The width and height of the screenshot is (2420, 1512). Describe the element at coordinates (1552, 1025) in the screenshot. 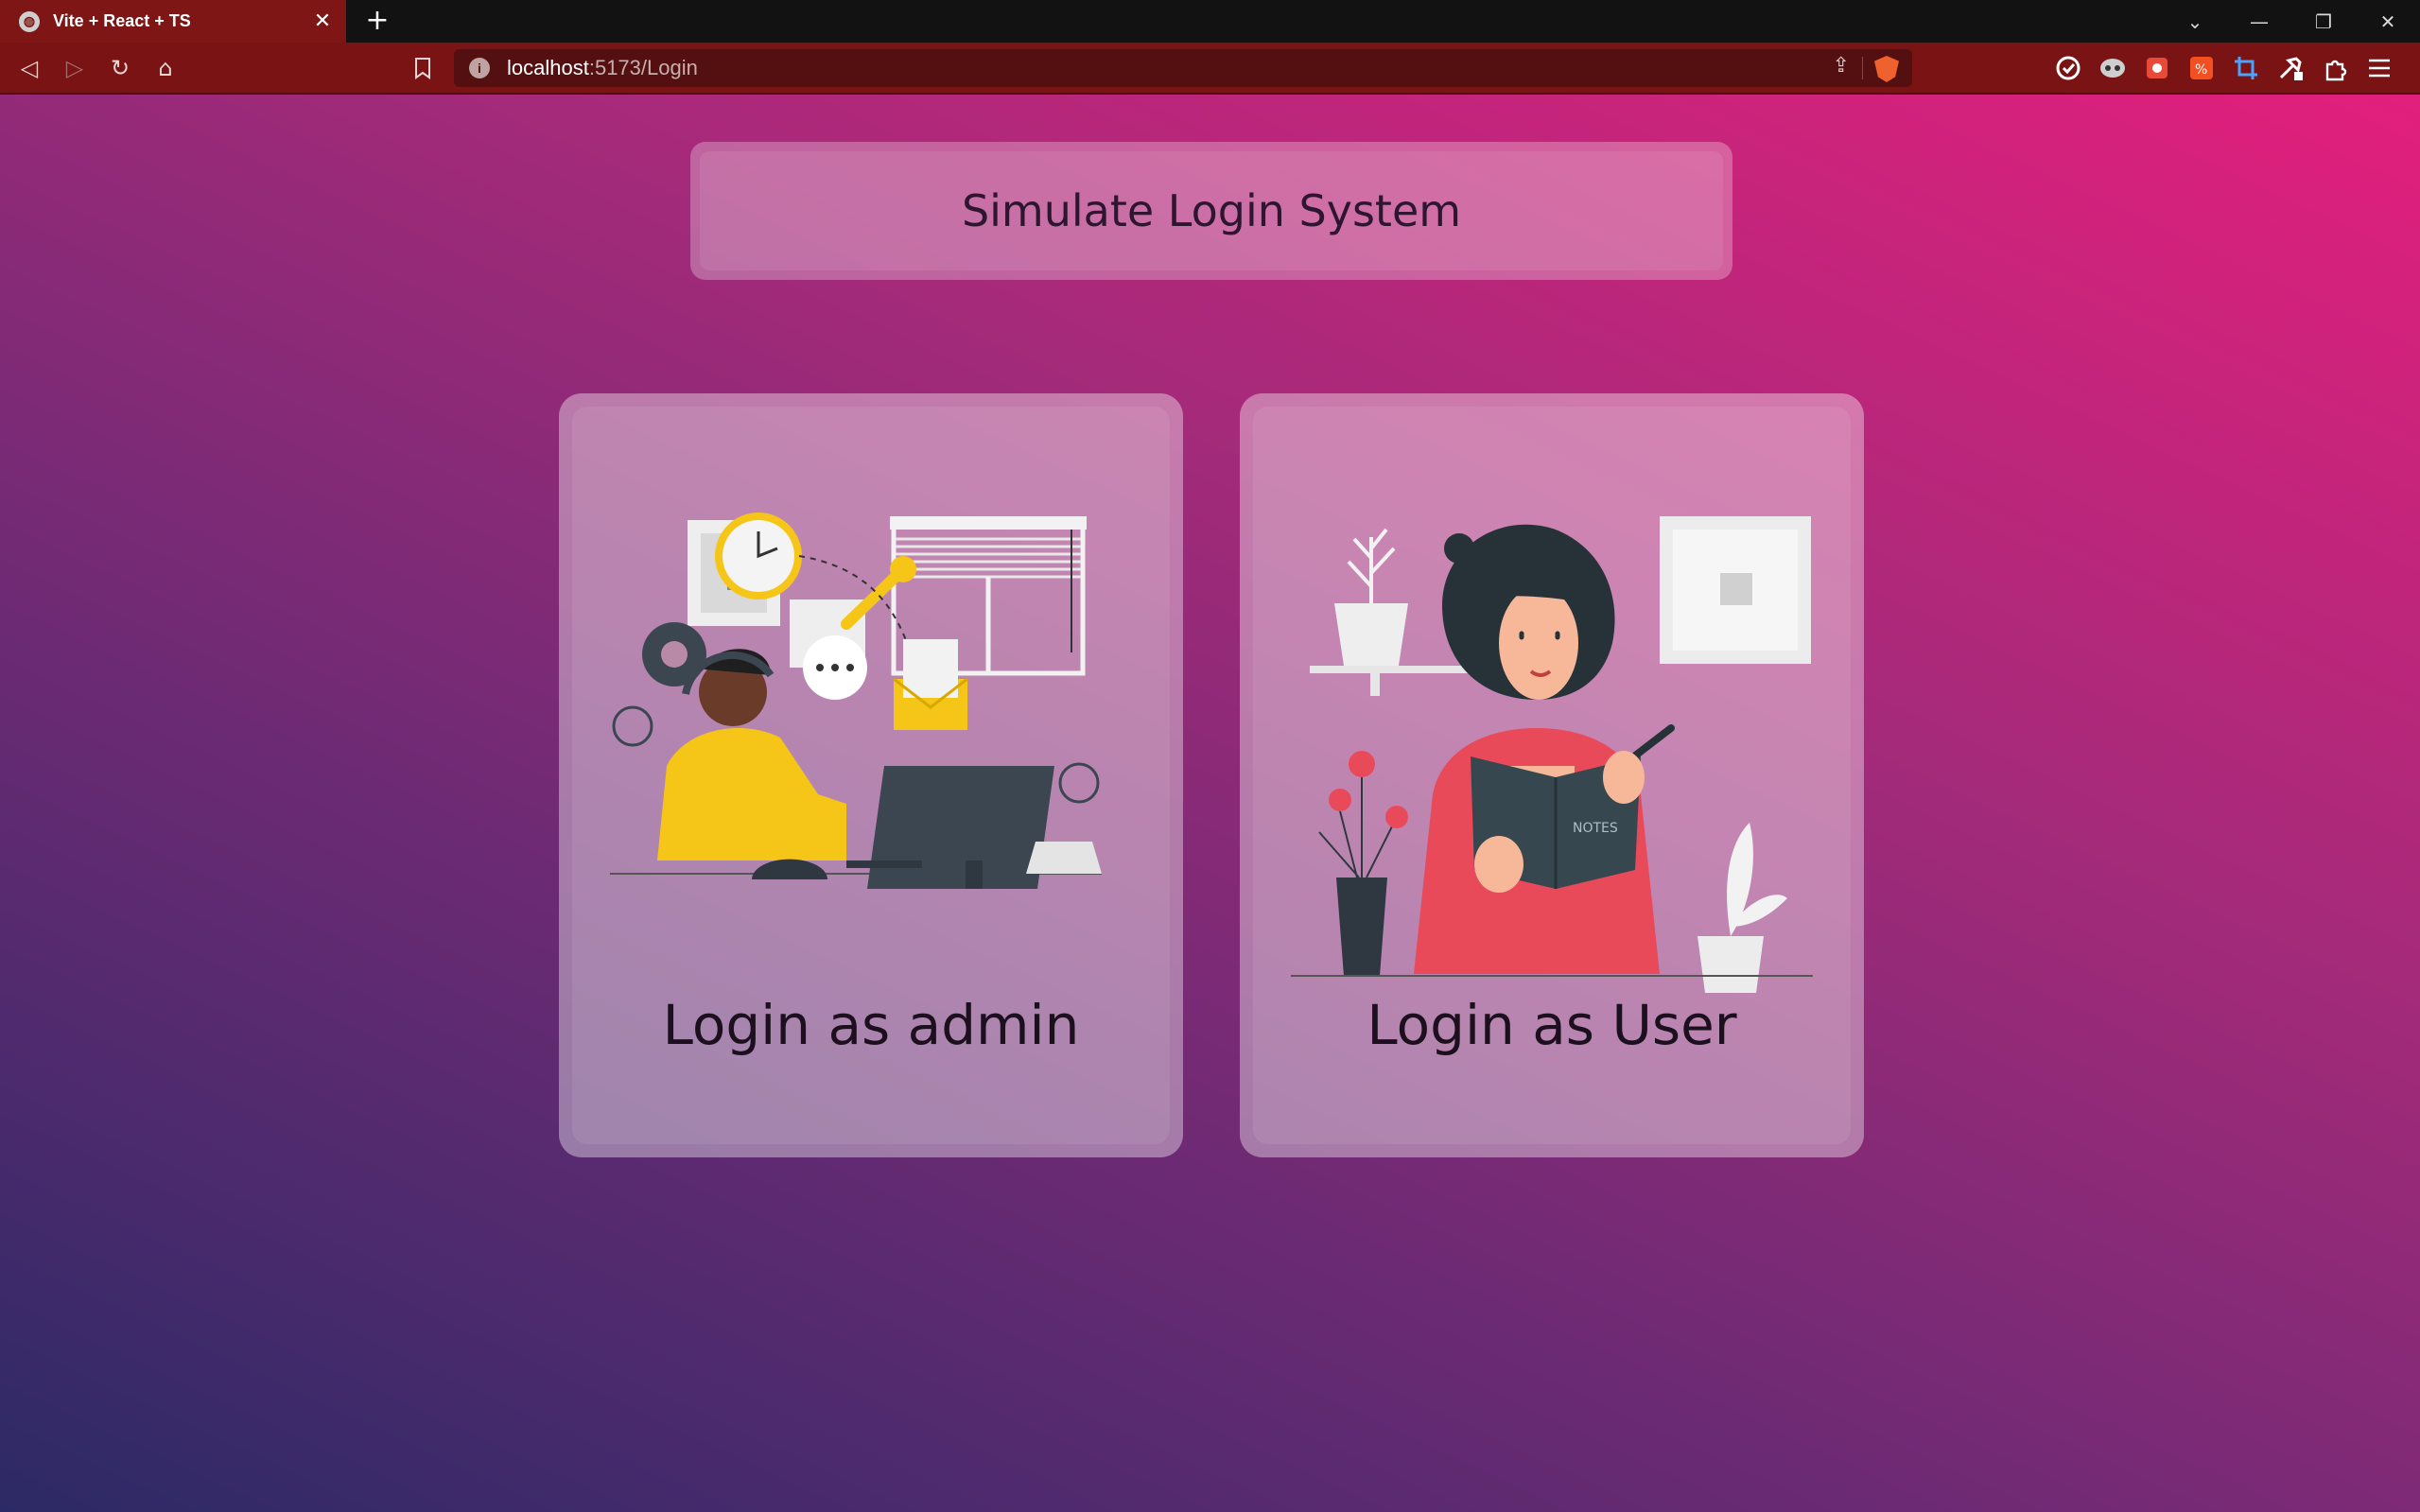

I see `login-user-label: Login as User` at that location.